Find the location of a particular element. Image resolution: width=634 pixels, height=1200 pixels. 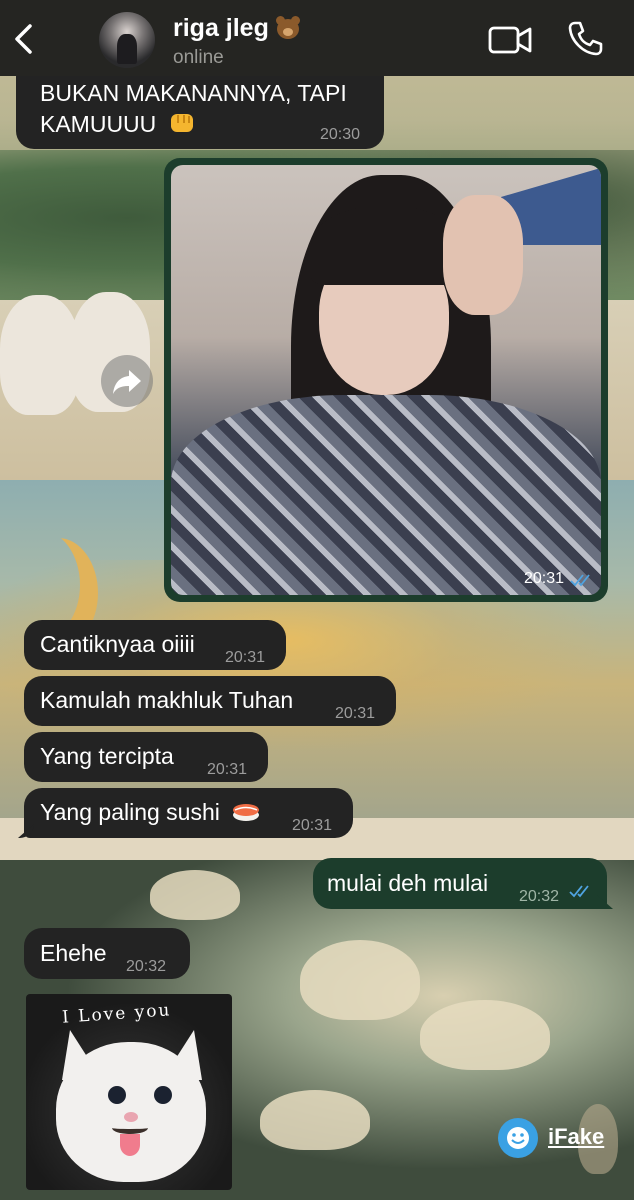

contact-avatar is located at coordinates (127, 40).